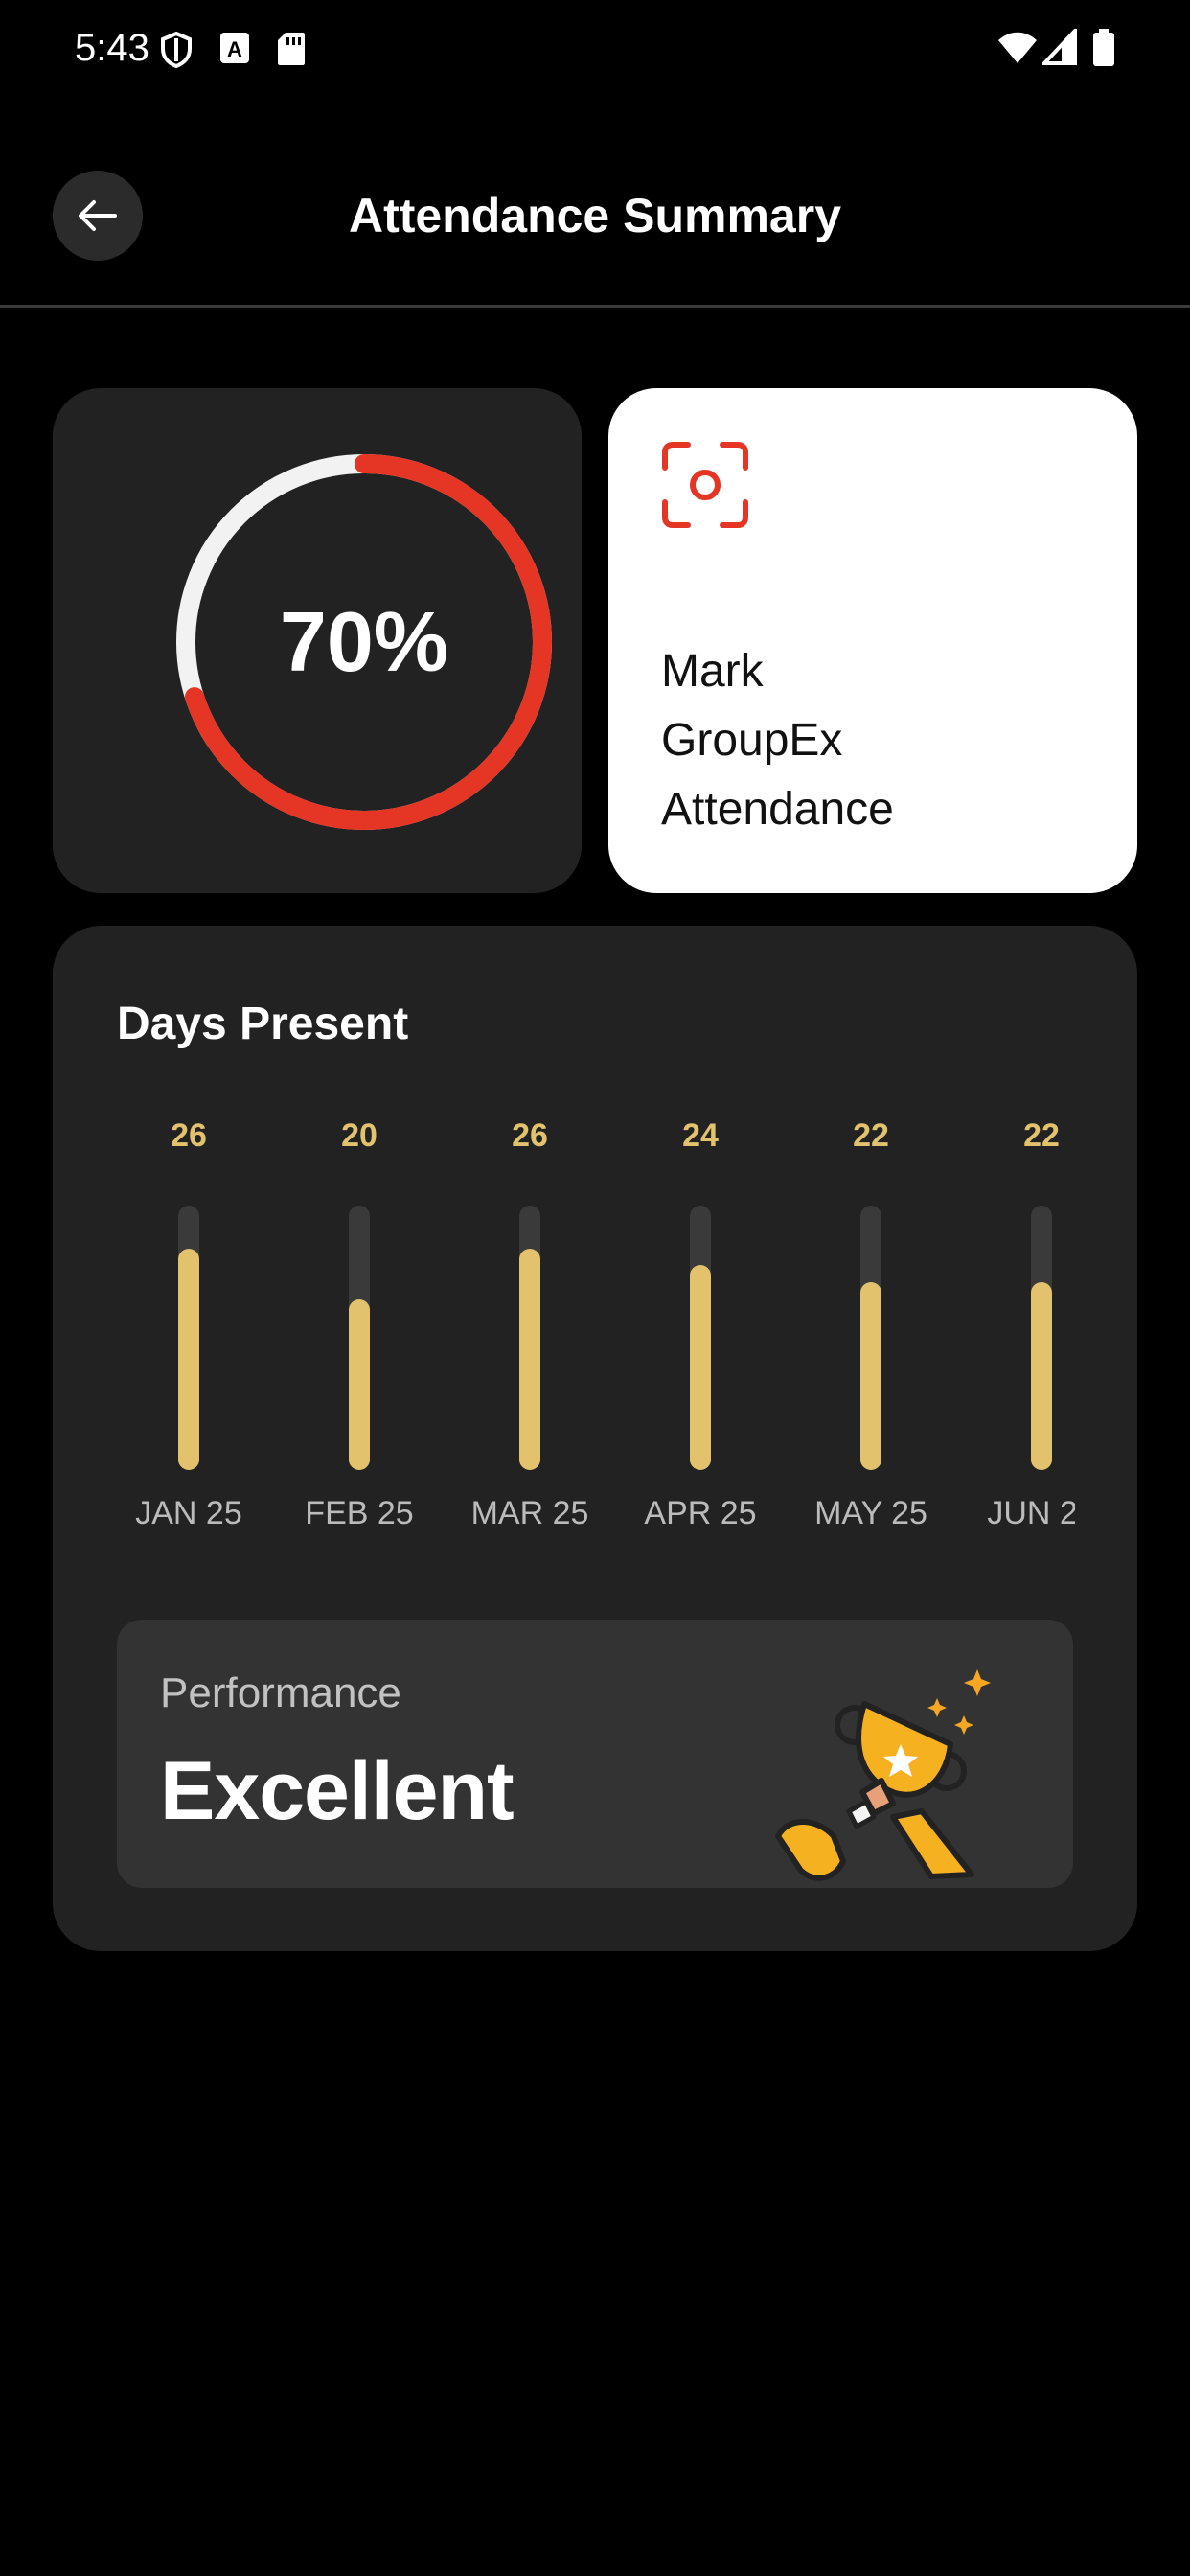  I want to click on wifi-icon, so click(1017, 47).